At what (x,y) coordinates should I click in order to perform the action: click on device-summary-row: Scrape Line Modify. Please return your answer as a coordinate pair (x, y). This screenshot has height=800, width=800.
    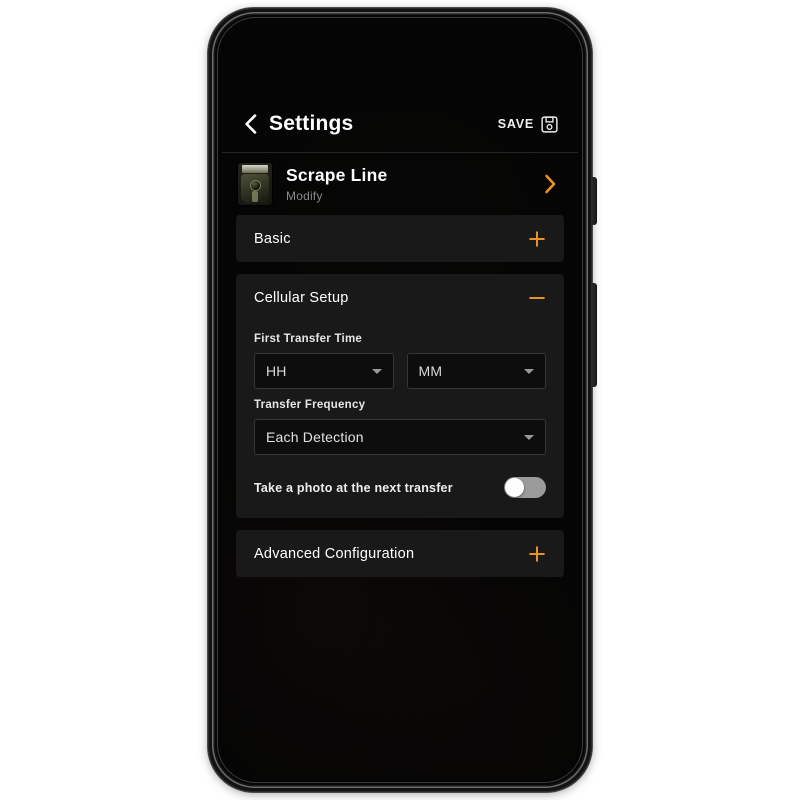
    Looking at the image, I should click on (400, 184).